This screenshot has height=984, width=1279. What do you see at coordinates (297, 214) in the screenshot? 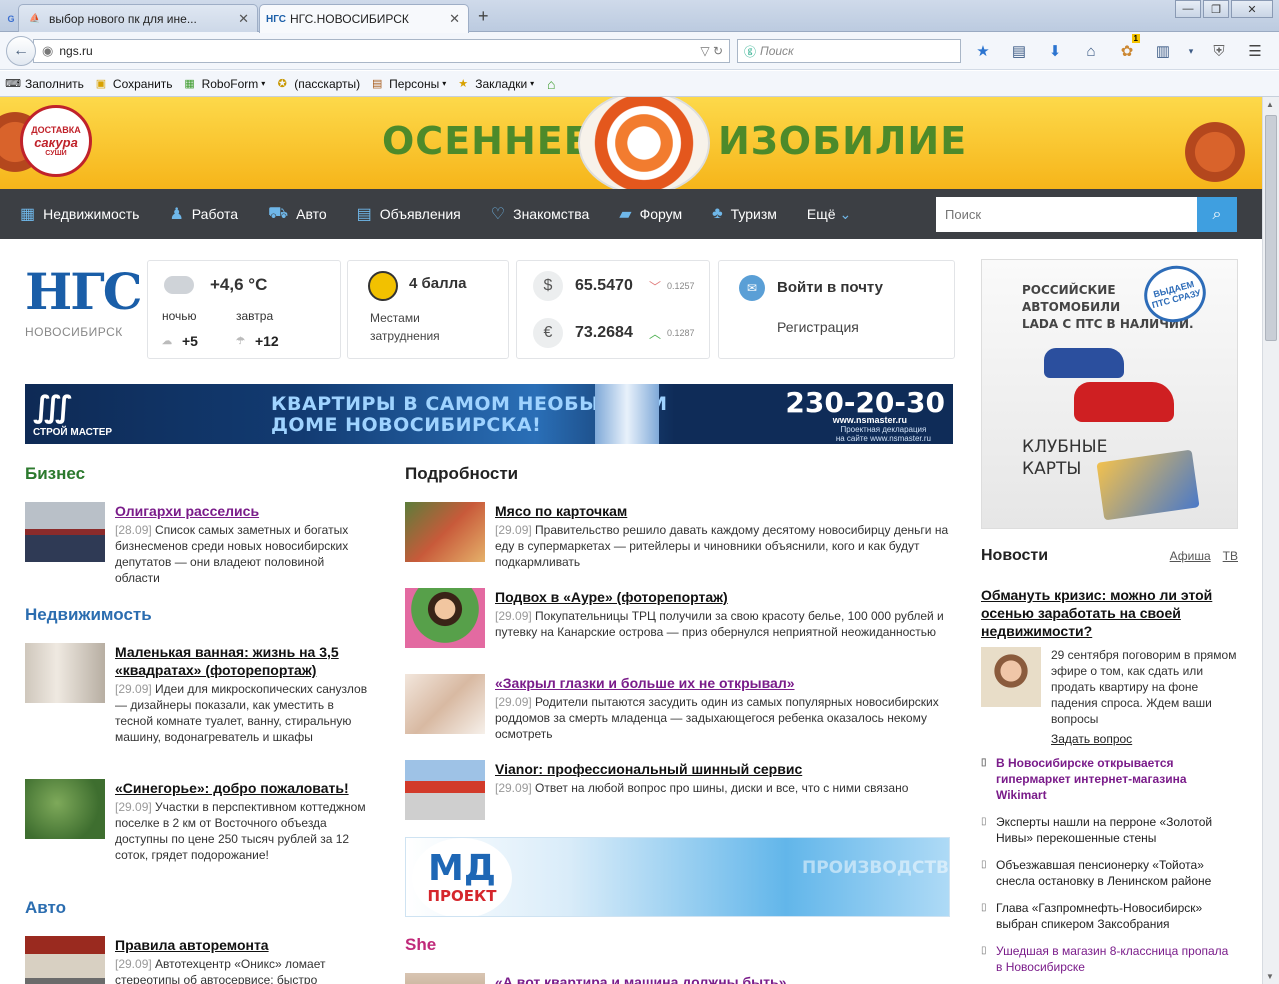
I see `nav-item-auto: ⛟ Авто` at bounding box center [297, 214].